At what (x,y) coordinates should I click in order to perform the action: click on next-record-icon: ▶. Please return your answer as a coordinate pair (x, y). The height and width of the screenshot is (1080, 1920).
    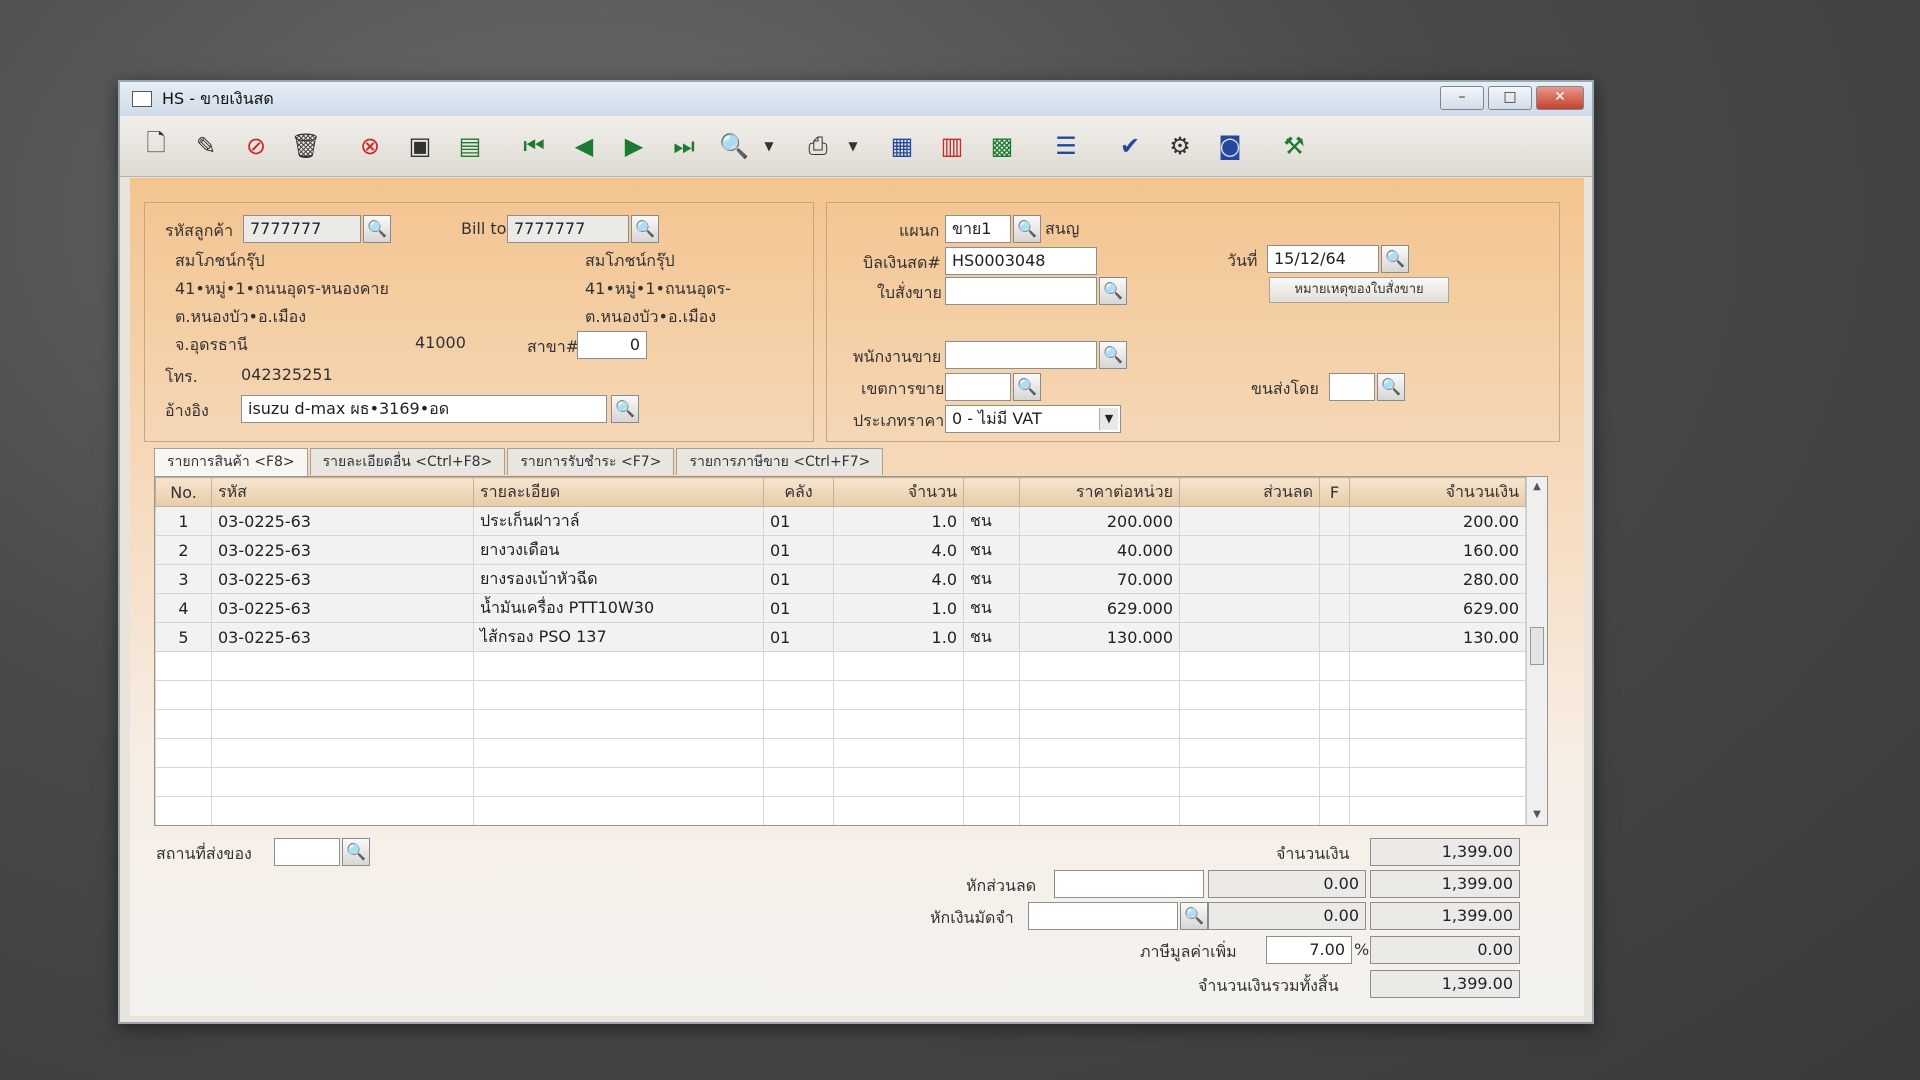
    Looking at the image, I should click on (634, 146).